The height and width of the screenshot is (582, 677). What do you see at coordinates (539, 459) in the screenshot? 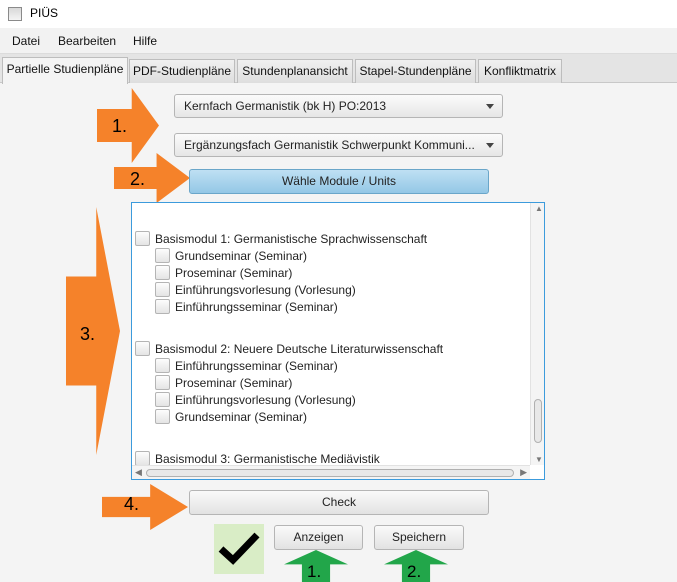
I see `scroll-down-icon: ▼` at bounding box center [539, 459].